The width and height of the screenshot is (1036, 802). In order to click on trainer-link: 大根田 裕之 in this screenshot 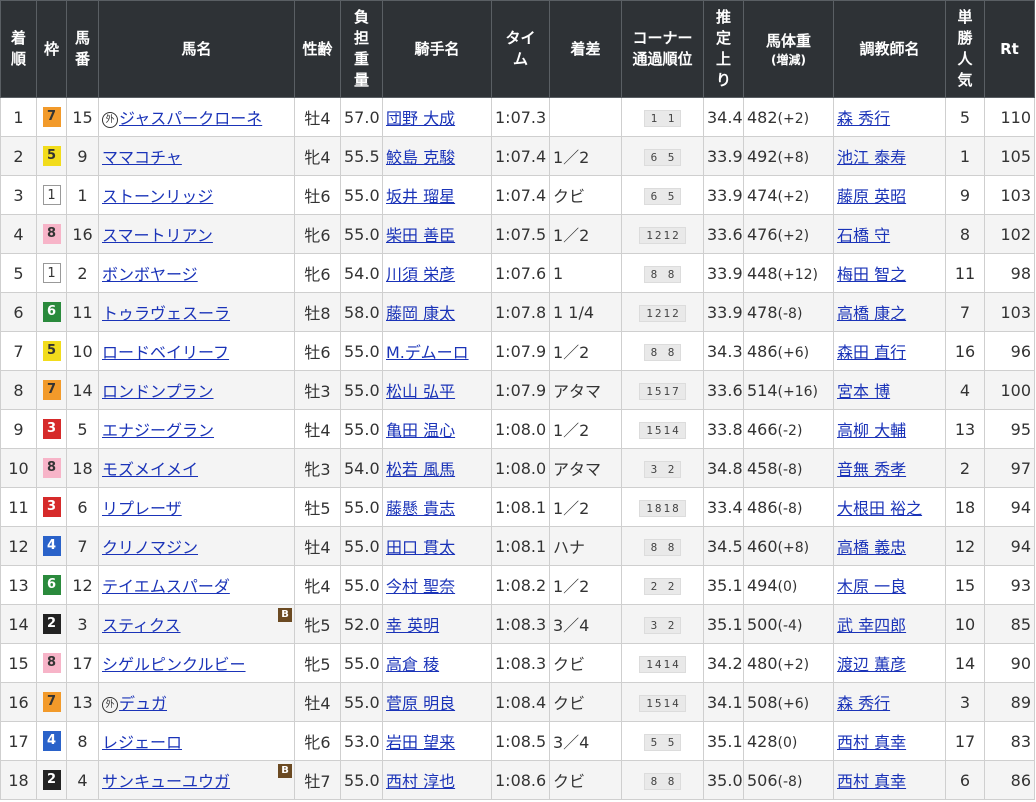, I will do `click(879, 508)`.